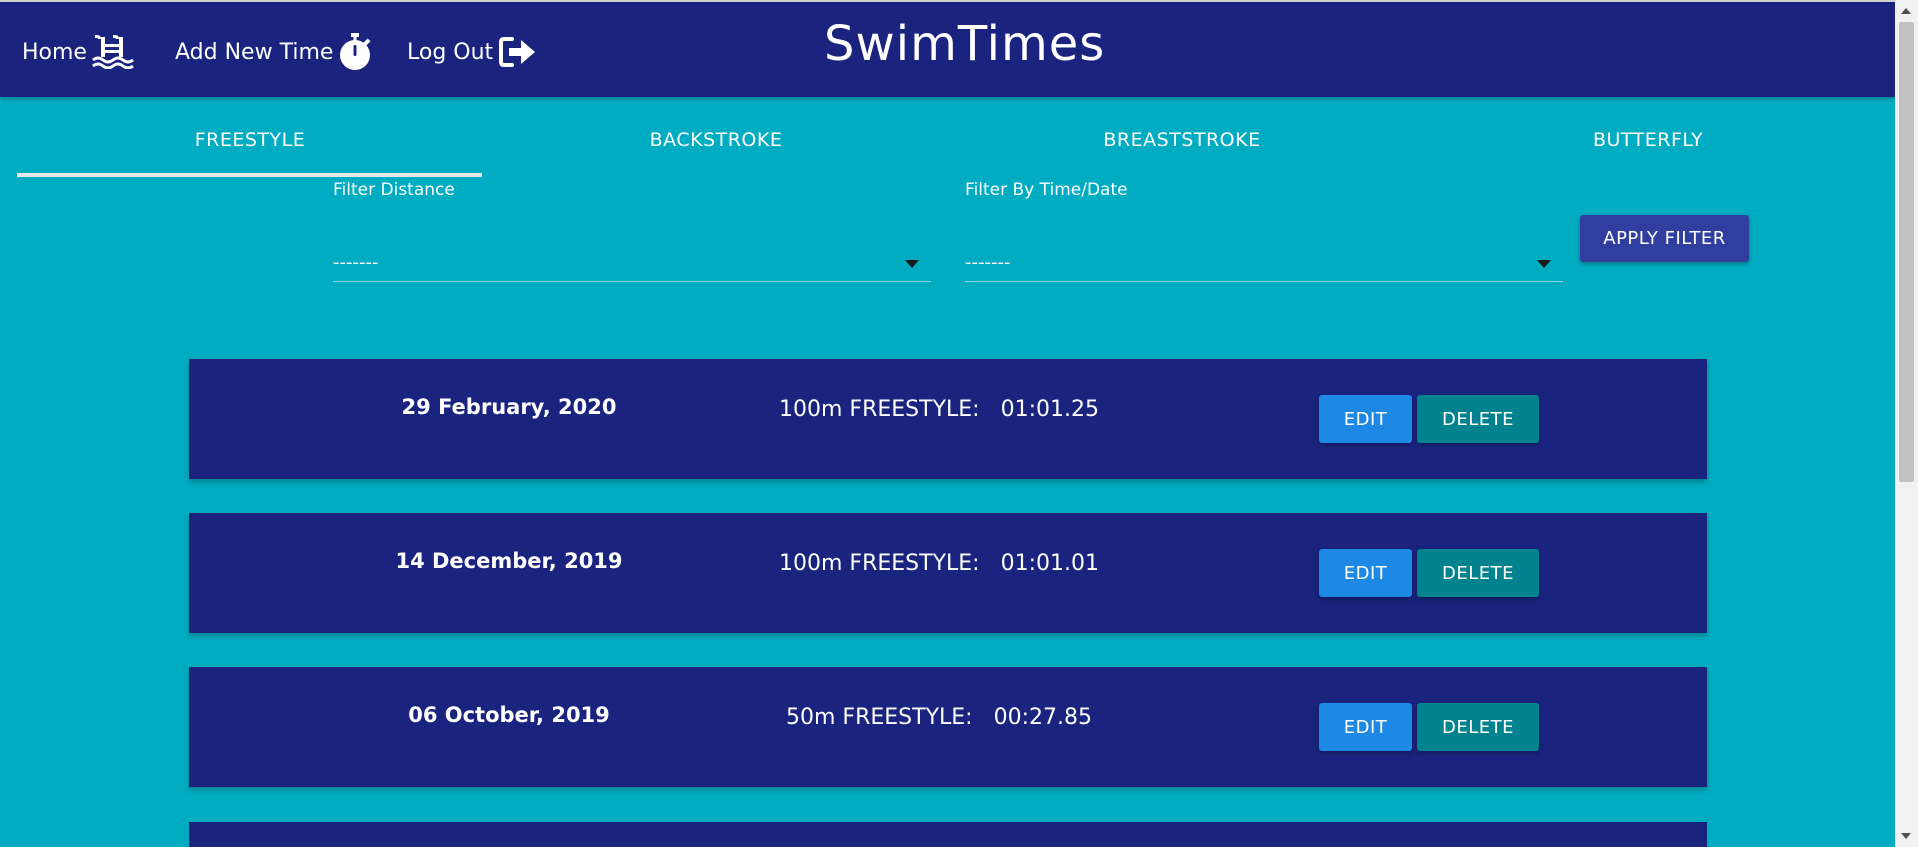 This screenshot has height=847, width=1918. I want to click on filter-distance-value: -------, so click(356, 262).